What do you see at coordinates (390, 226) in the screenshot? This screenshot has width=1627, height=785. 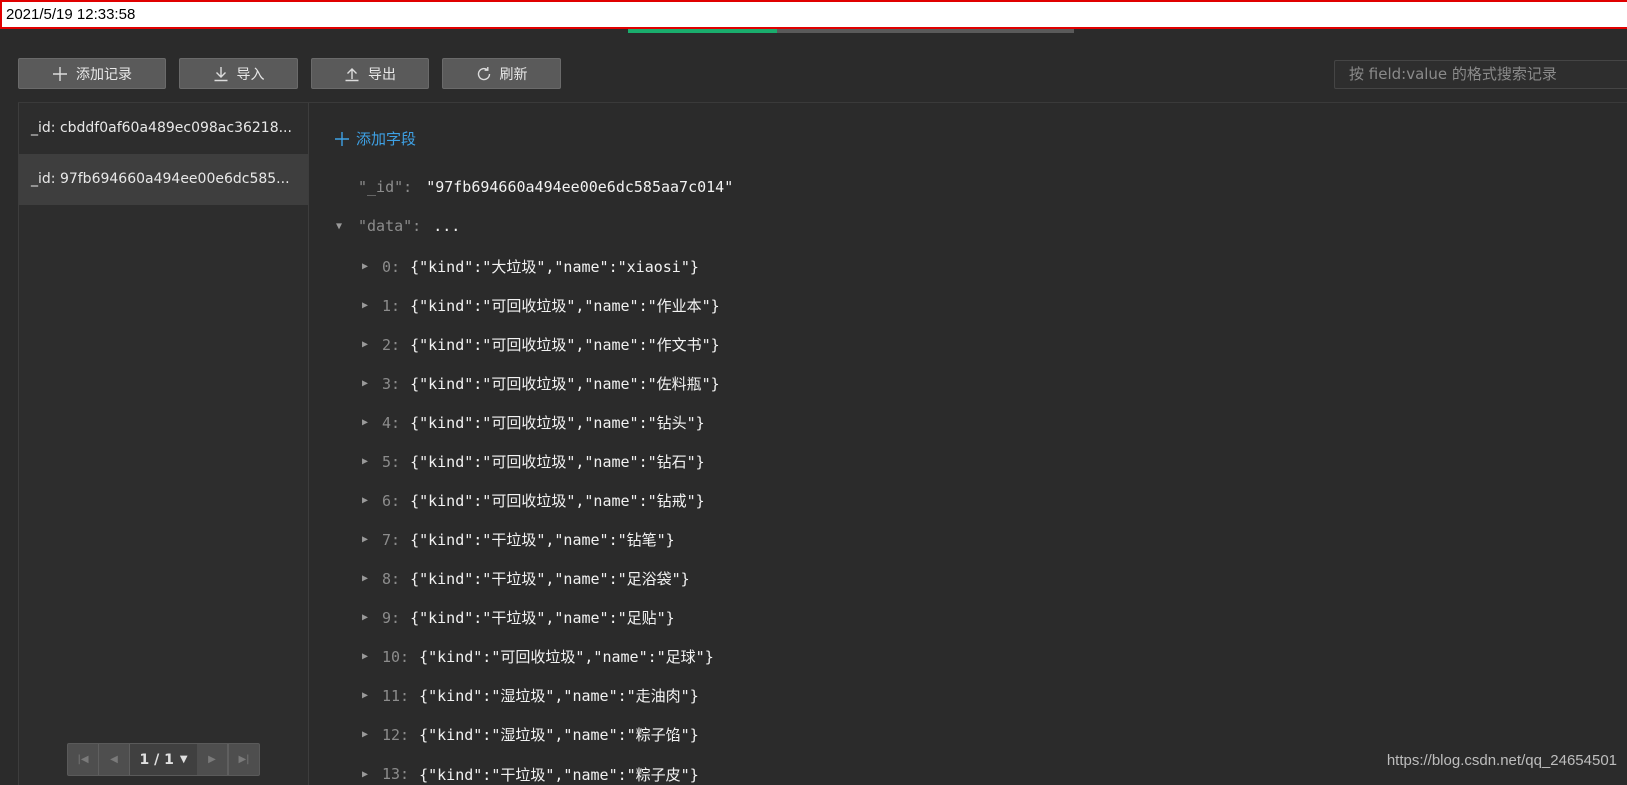 I see `field-key: "data":` at bounding box center [390, 226].